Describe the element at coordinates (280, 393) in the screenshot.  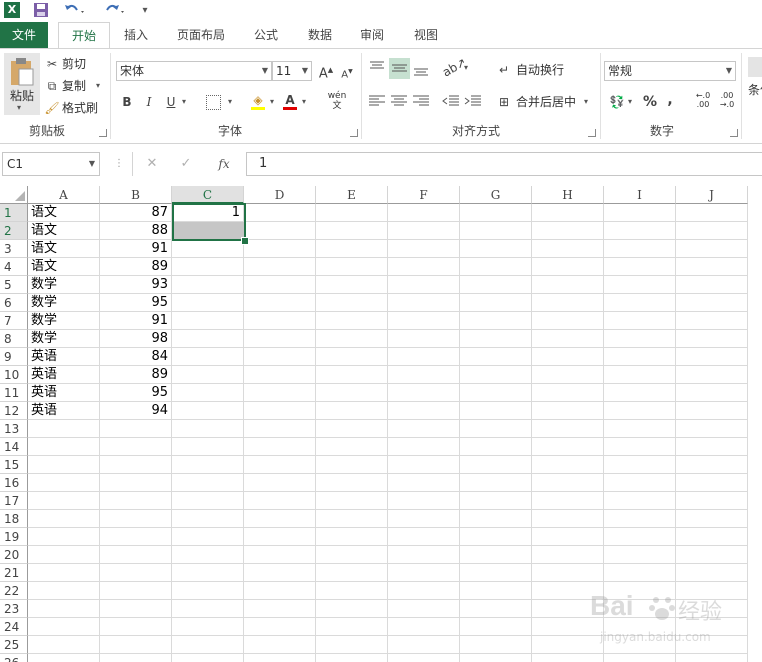
I see `cell-D11` at that location.